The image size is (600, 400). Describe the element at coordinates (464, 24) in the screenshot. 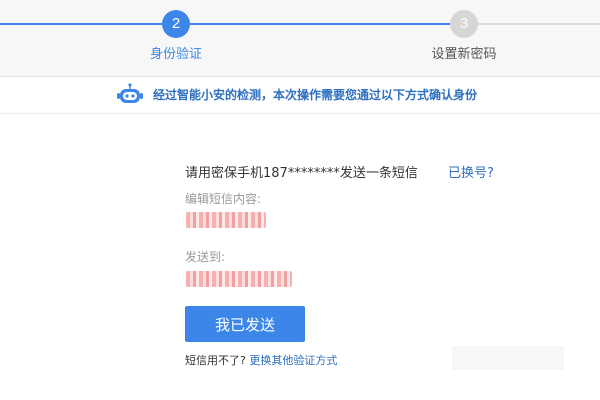

I see `step-3-circle: 3` at that location.